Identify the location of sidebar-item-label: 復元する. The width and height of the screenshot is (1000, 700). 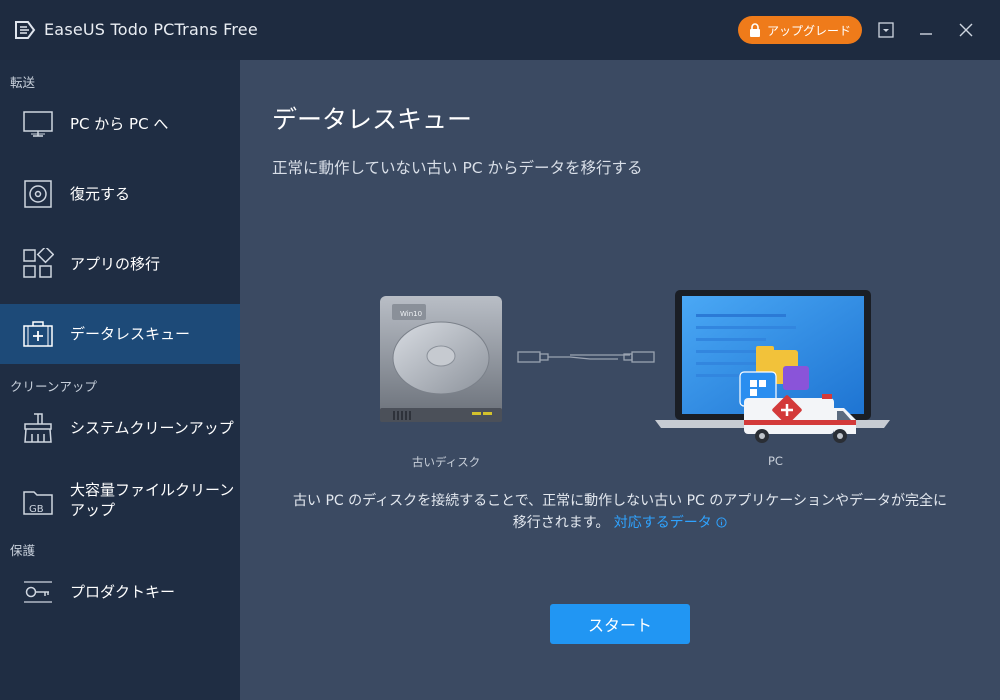
(100, 194).